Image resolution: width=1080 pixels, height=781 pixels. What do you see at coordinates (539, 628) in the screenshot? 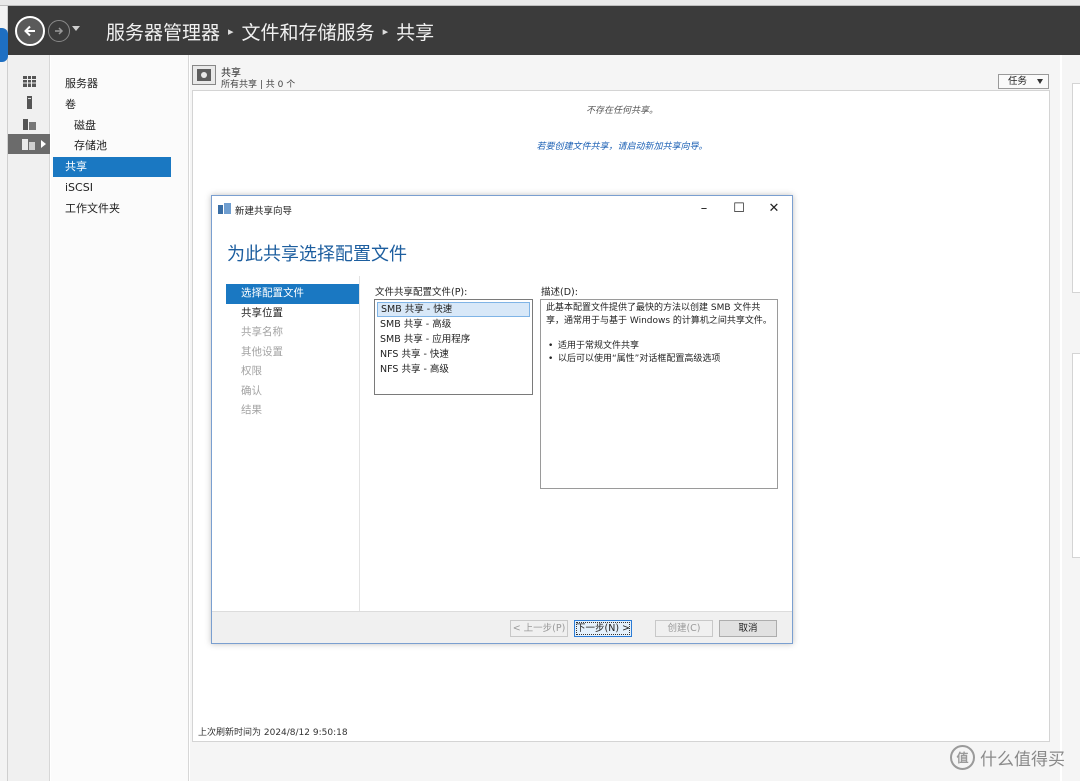
I see `previous-button: < 上一步(P)` at bounding box center [539, 628].